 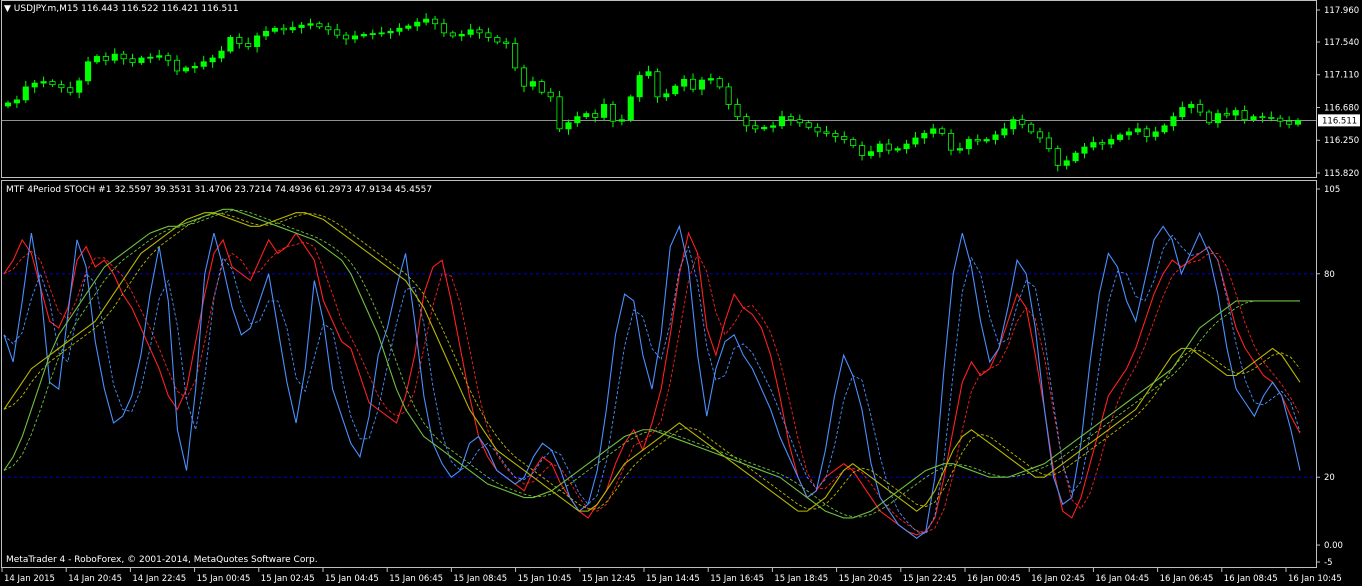 What do you see at coordinates (1341, 141) in the screenshot?
I see `price-axis-label: 116.250` at bounding box center [1341, 141].